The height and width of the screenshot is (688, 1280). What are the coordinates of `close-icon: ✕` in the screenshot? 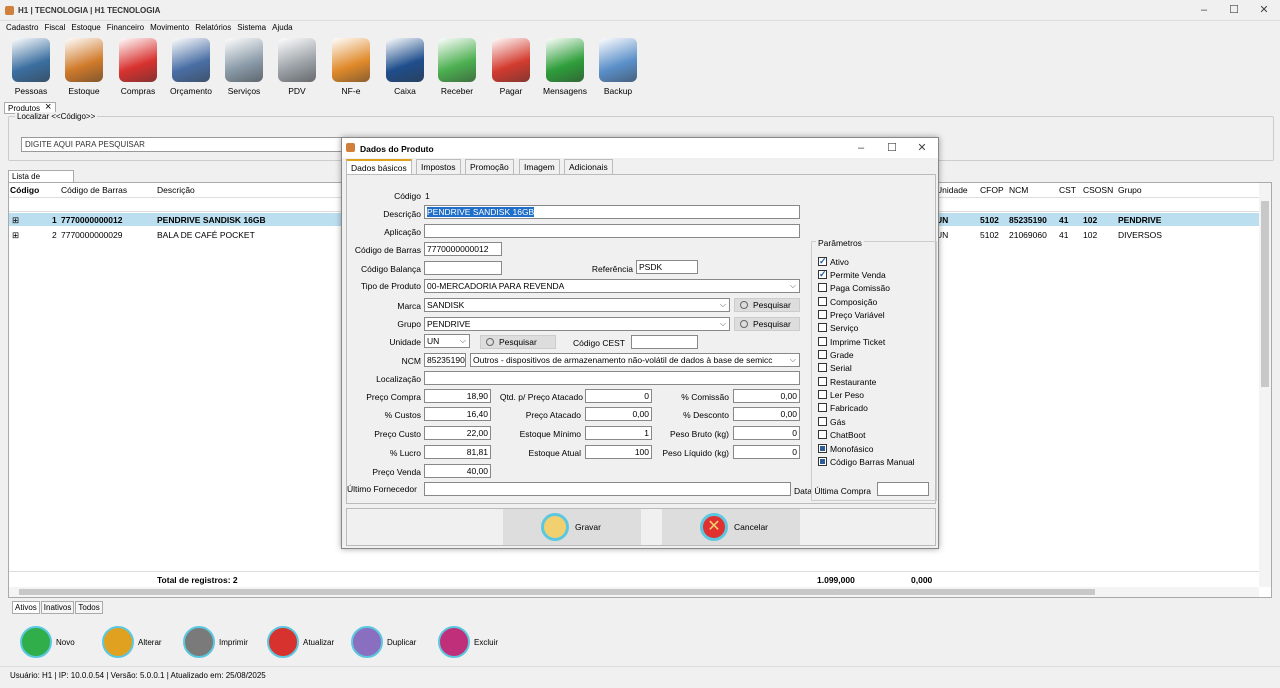 It's located at (1264, 10).